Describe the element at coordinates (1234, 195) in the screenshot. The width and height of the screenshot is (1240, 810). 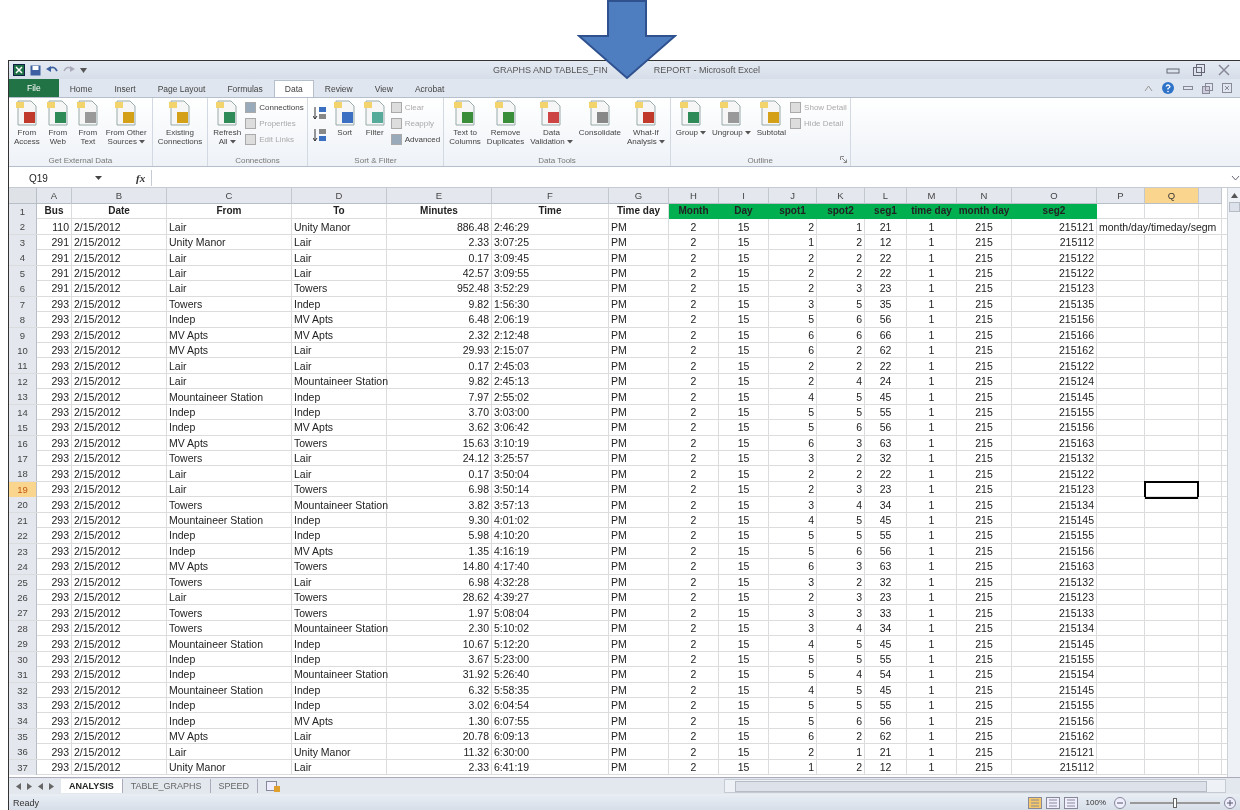
I see `scroll-up-icon` at that location.